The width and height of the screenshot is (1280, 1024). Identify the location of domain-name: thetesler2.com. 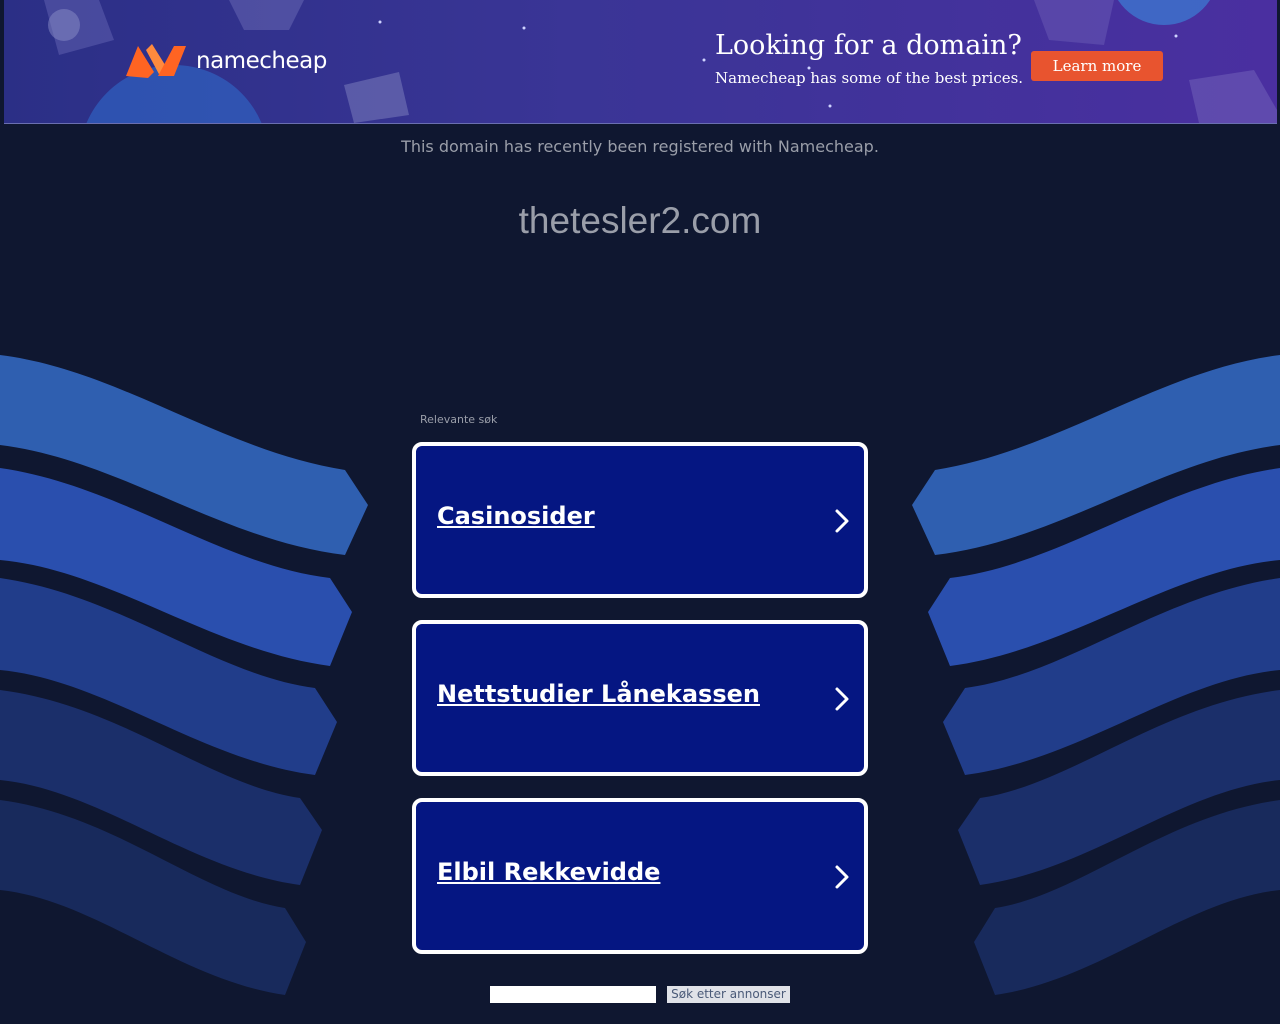
(640, 220).